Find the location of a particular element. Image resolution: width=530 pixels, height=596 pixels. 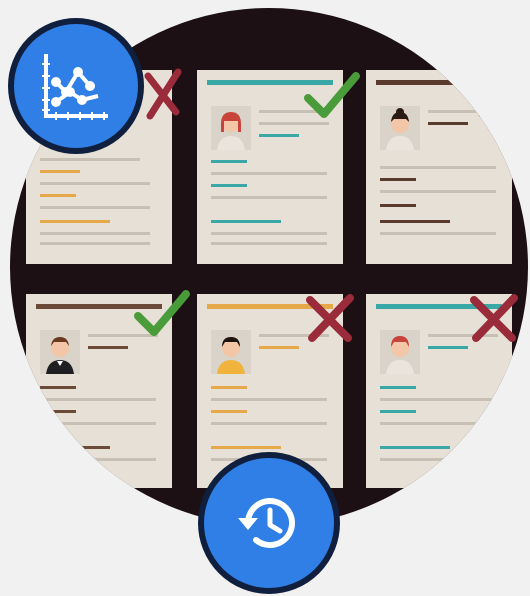

history-badge is located at coordinates (269, 523).